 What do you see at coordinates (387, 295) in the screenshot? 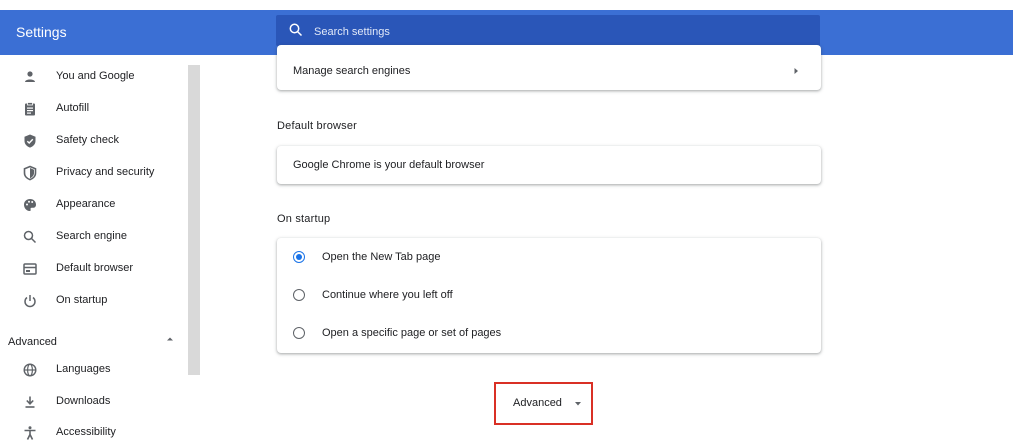
I see `startup-option-label: Continue where you left off` at bounding box center [387, 295].